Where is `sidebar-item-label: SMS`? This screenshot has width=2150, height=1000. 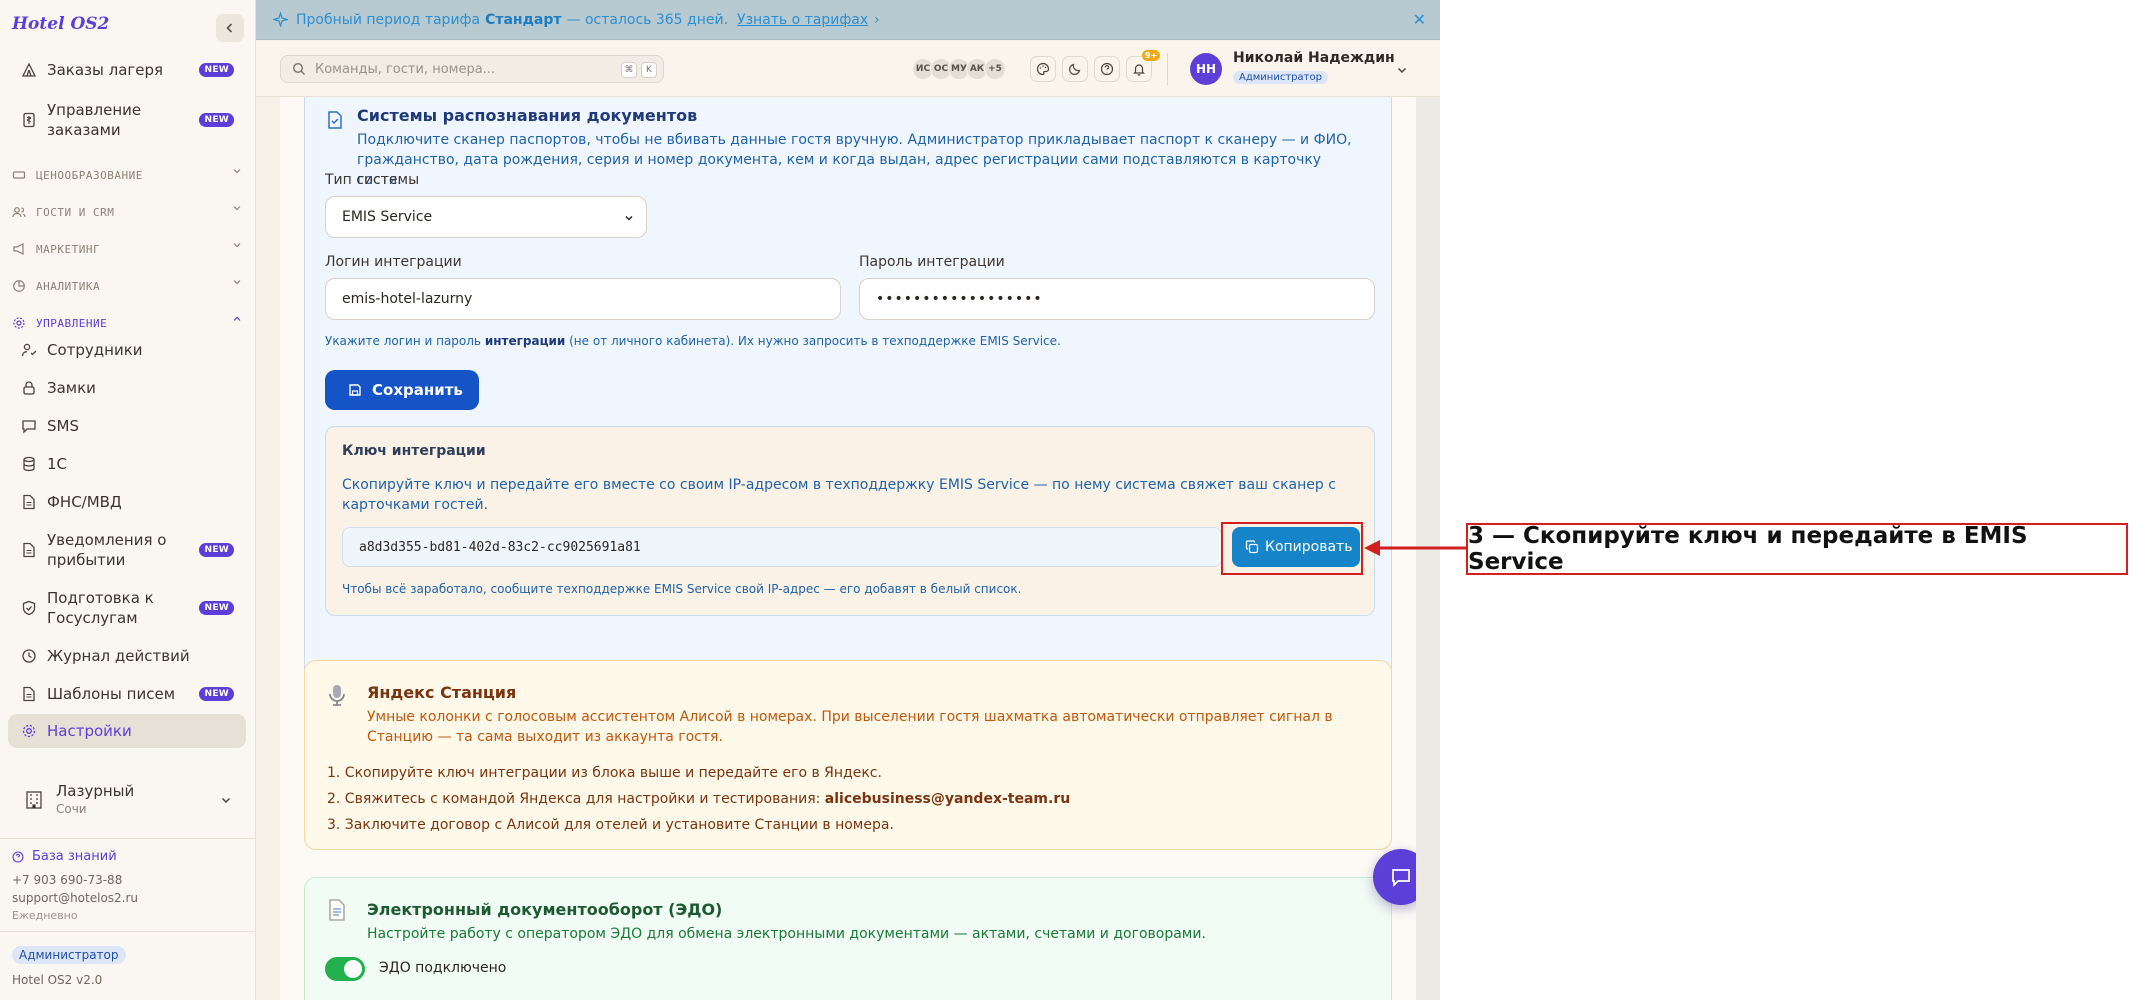 sidebar-item-label: SMS is located at coordinates (63, 426).